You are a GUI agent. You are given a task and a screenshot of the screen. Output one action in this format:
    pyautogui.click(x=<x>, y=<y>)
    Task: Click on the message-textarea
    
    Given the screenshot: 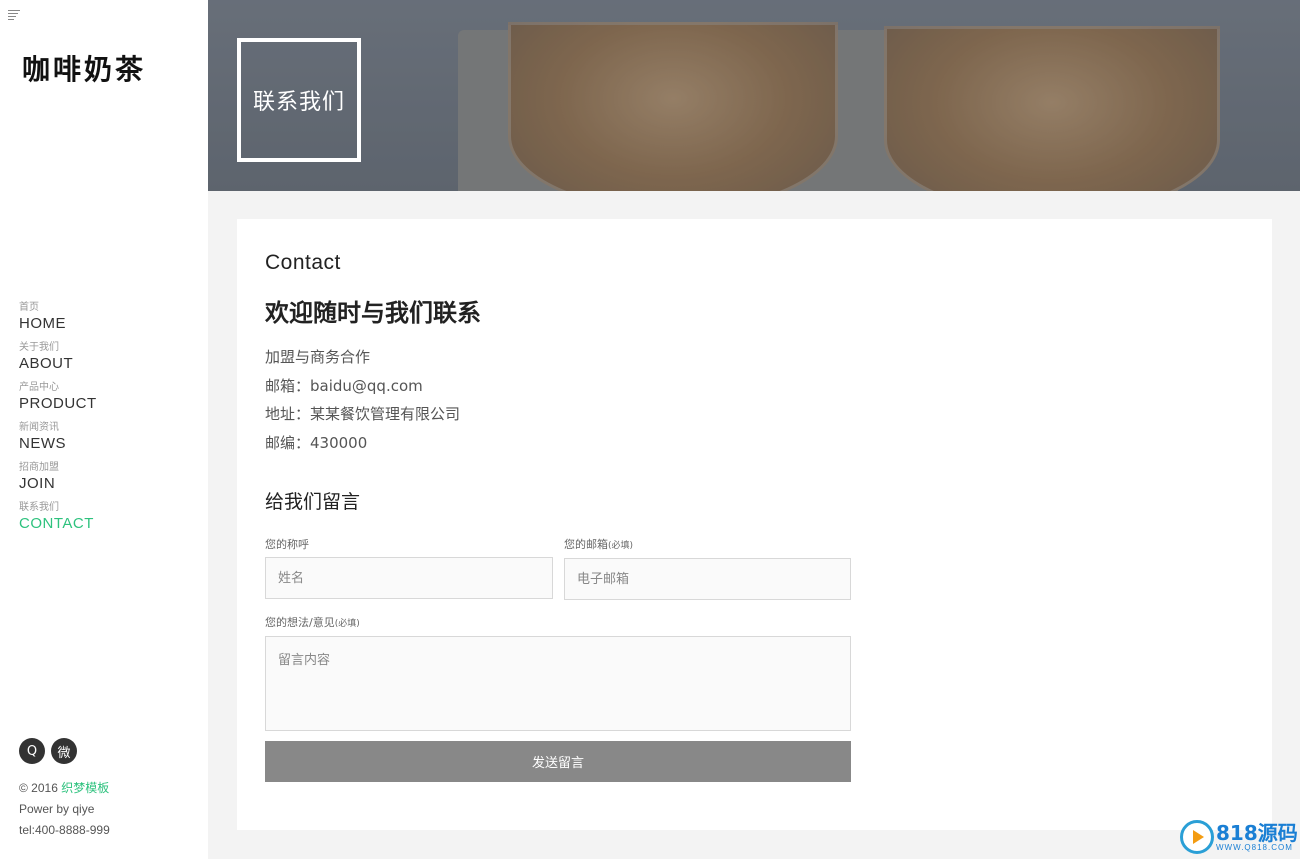 What is the action you would take?
    pyautogui.click(x=558, y=683)
    